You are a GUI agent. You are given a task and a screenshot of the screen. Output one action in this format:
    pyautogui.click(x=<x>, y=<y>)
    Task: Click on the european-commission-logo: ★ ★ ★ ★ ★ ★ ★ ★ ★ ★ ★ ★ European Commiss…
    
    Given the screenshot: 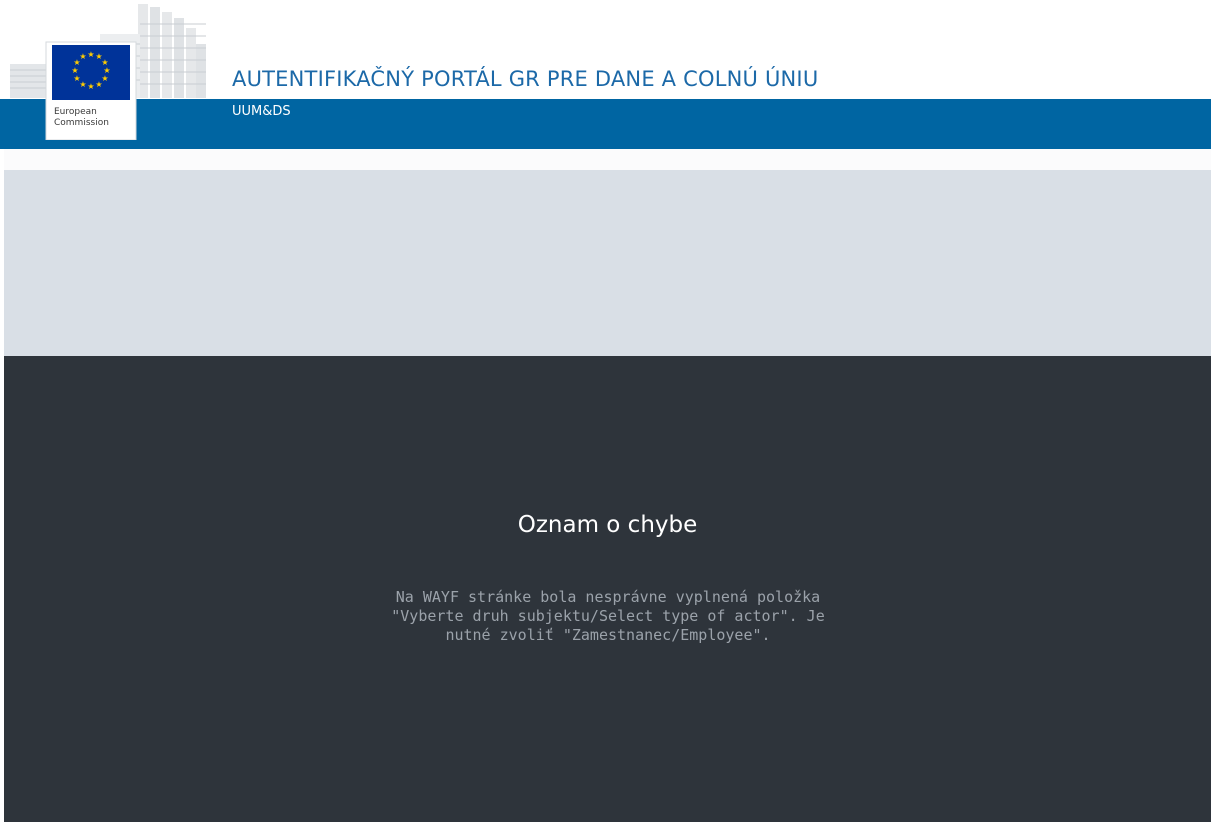 What is the action you would take?
    pyautogui.click(x=108, y=72)
    